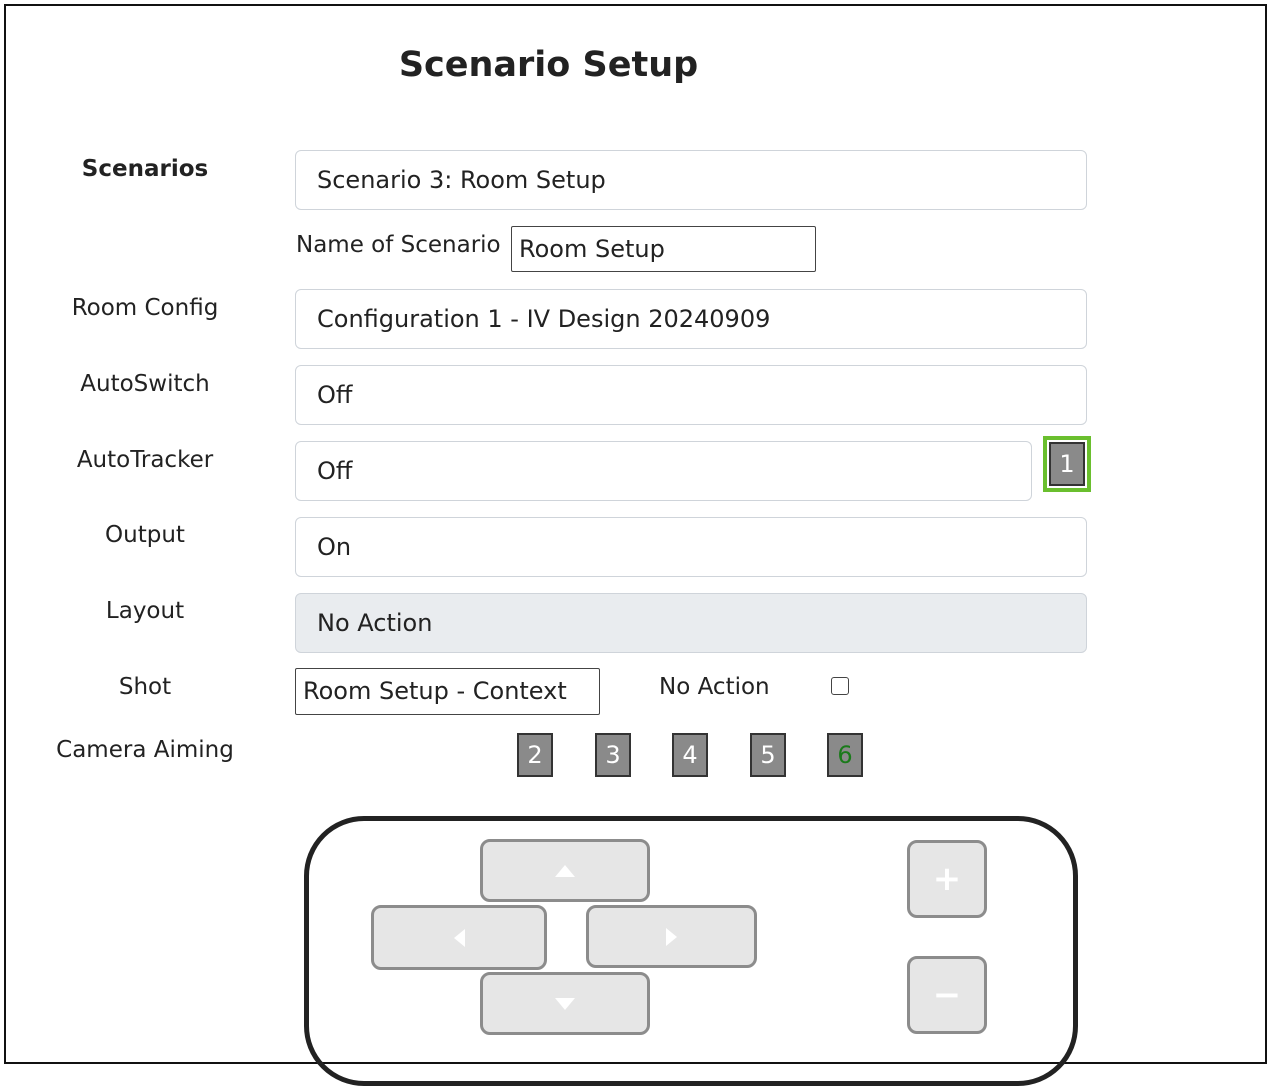 Image resolution: width=1273 pixels, height=1086 pixels. Describe the element at coordinates (691, 319) in the screenshot. I see `room-config-select: Configuration 1 - IV Design 20240909` at that location.